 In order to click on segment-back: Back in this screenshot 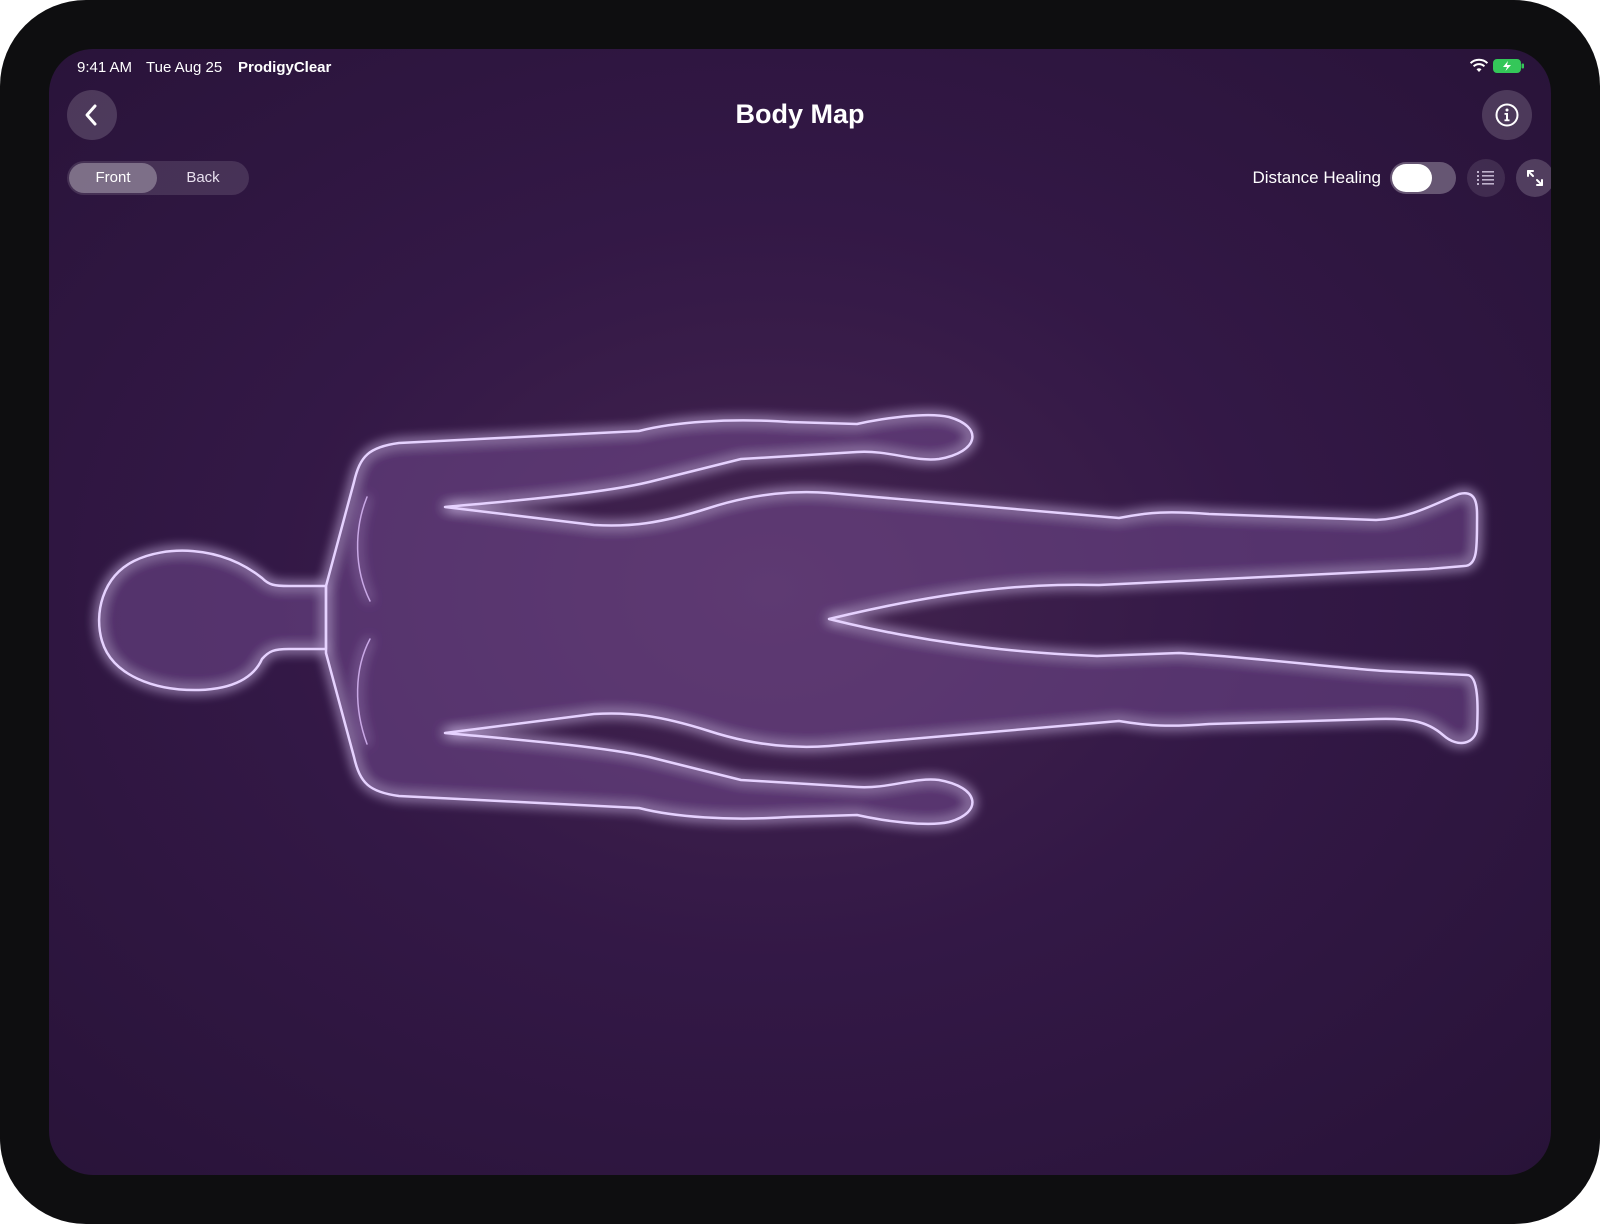, I will do `click(203, 178)`.